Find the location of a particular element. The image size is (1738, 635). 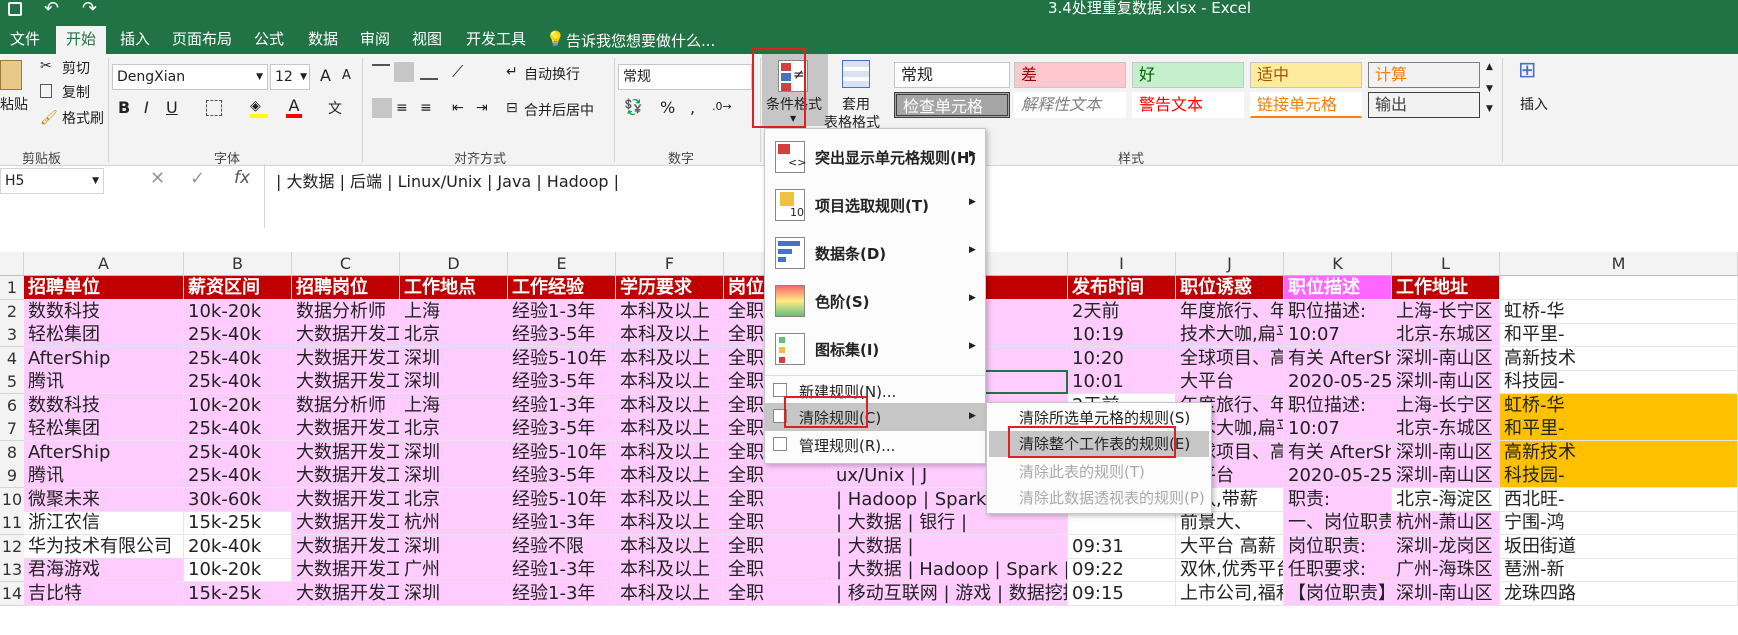

font-color-icon: A is located at coordinates (294, 107).